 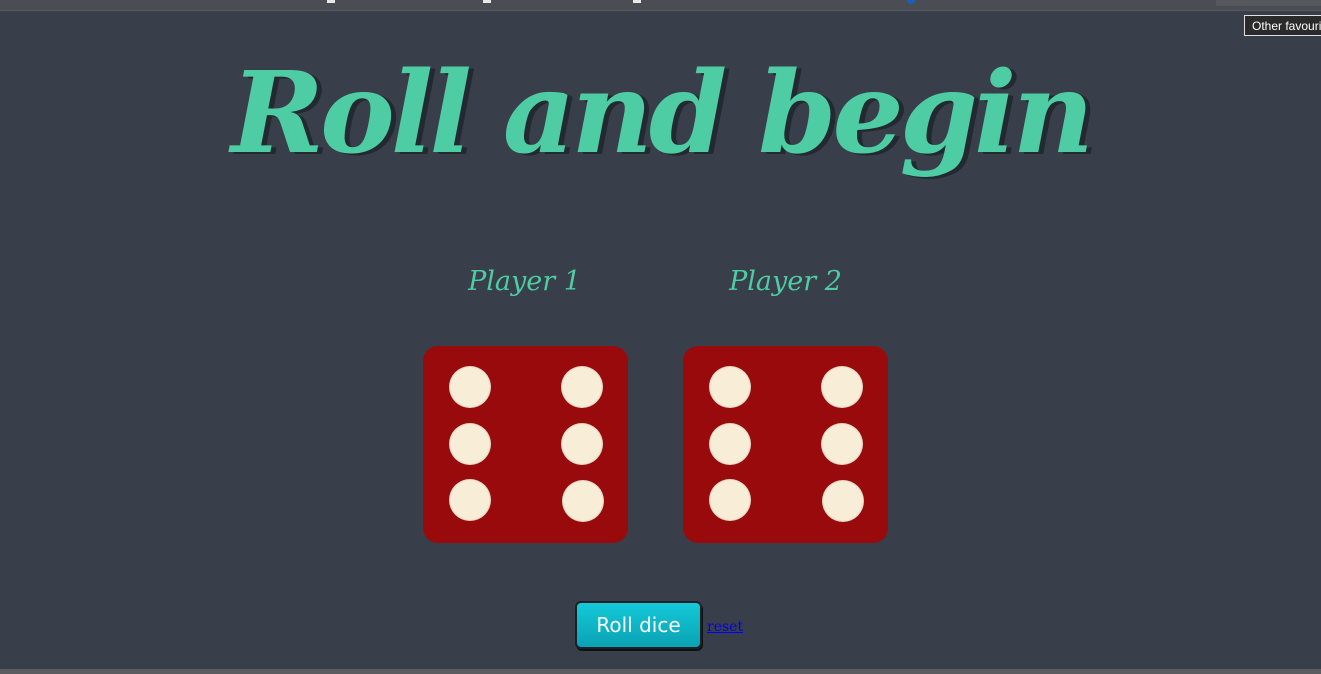 What do you see at coordinates (660, 5) in the screenshot?
I see `browser-favorites-bar` at bounding box center [660, 5].